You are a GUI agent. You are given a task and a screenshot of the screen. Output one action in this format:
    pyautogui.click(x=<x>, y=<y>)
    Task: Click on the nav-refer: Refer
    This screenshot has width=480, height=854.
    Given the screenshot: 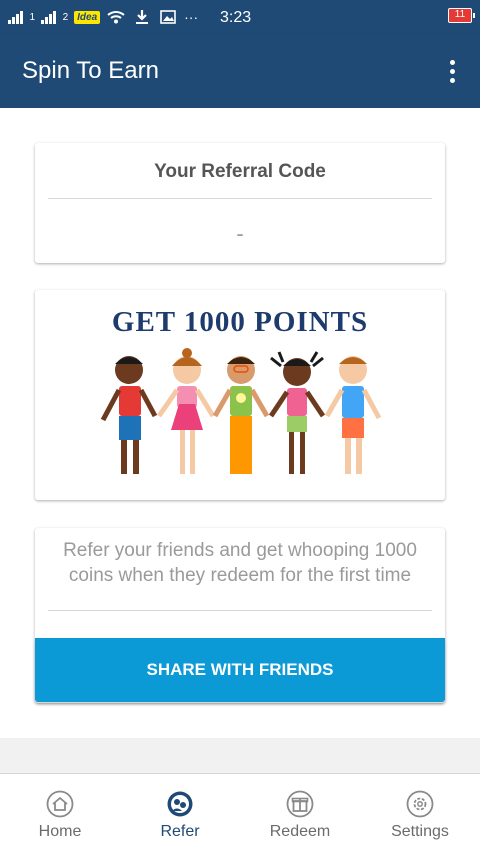 What is the action you would take?
    pyautogui.click(x=180, y=814)
    